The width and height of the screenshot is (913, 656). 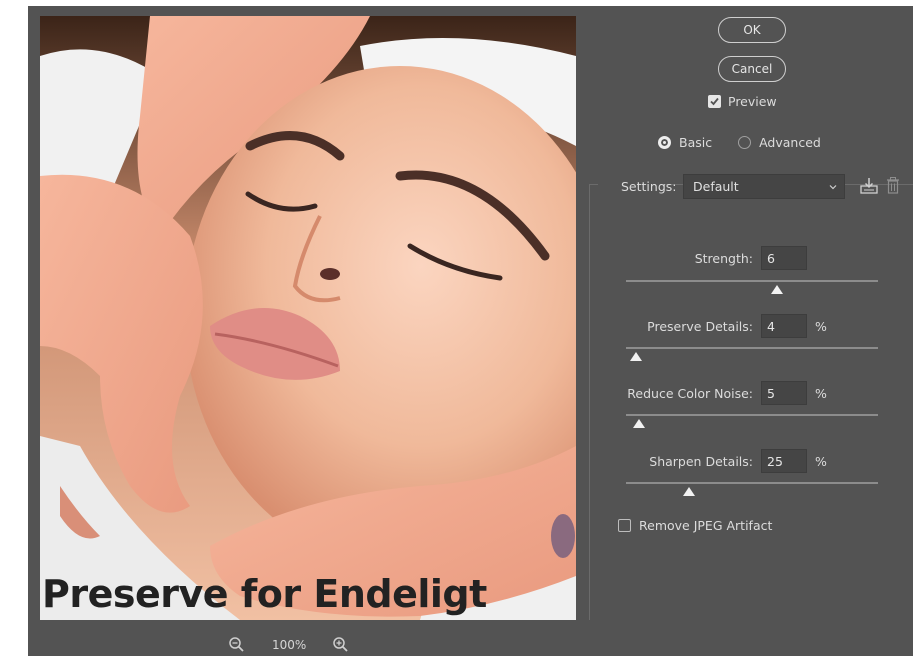 I want to click on sharpen-details-slider-thumb, so click(x=689, y=491).